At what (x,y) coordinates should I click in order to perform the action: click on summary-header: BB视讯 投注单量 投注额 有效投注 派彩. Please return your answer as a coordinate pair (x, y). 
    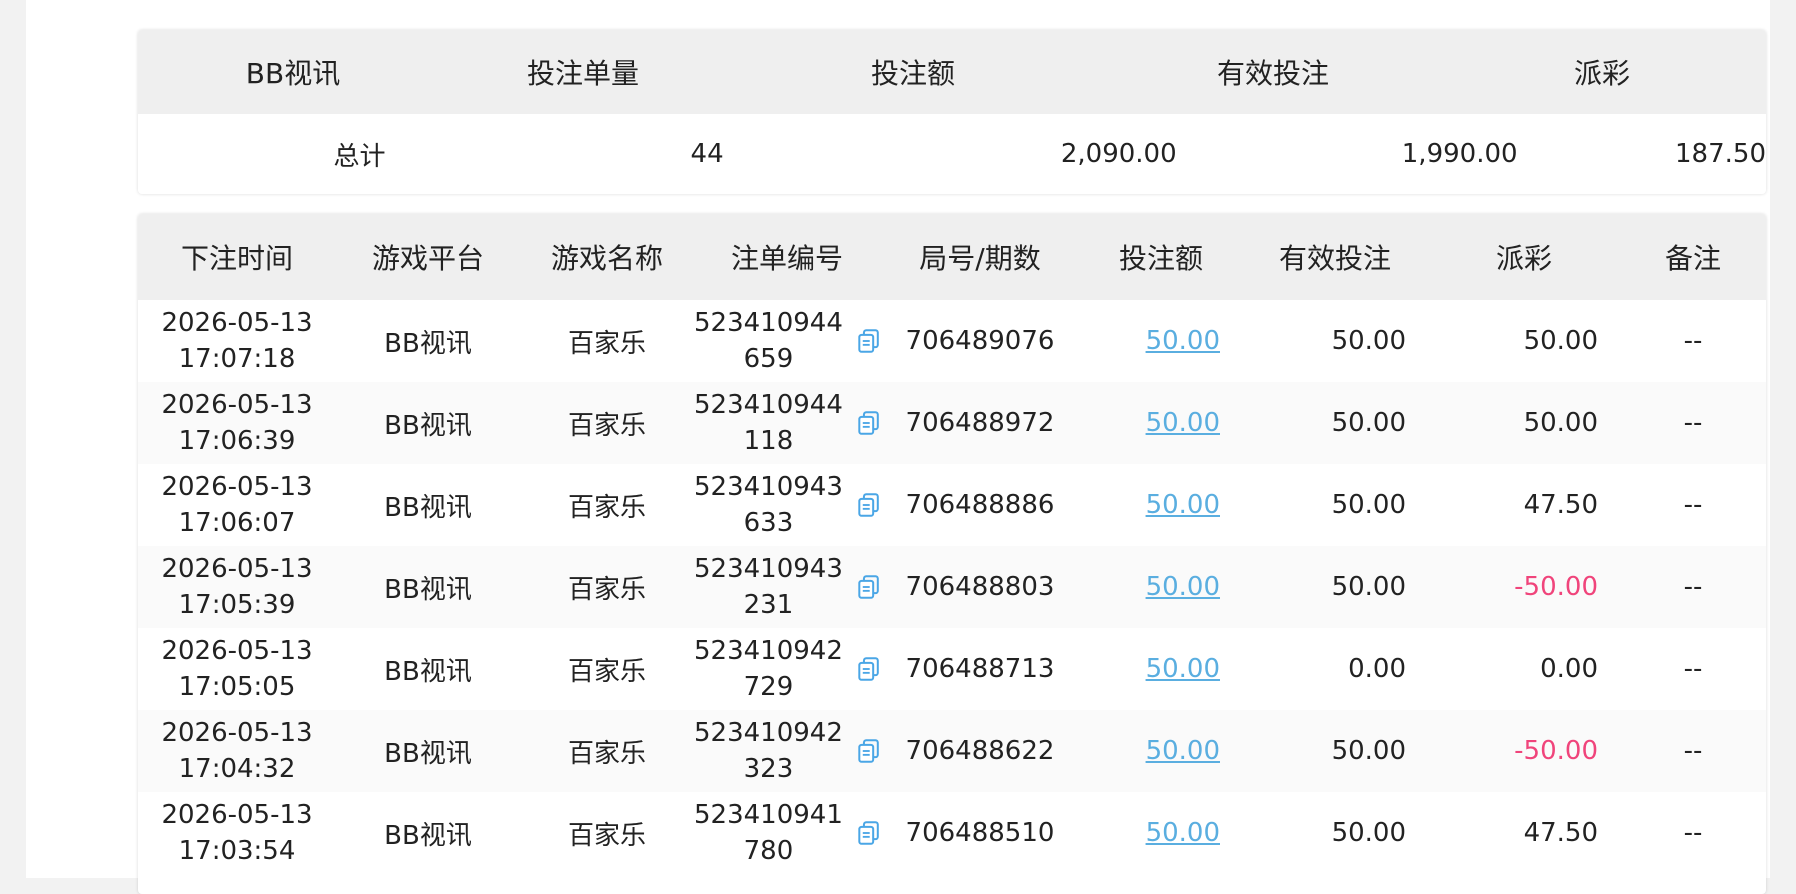
    Looking at the image, I should click on (952, 72).